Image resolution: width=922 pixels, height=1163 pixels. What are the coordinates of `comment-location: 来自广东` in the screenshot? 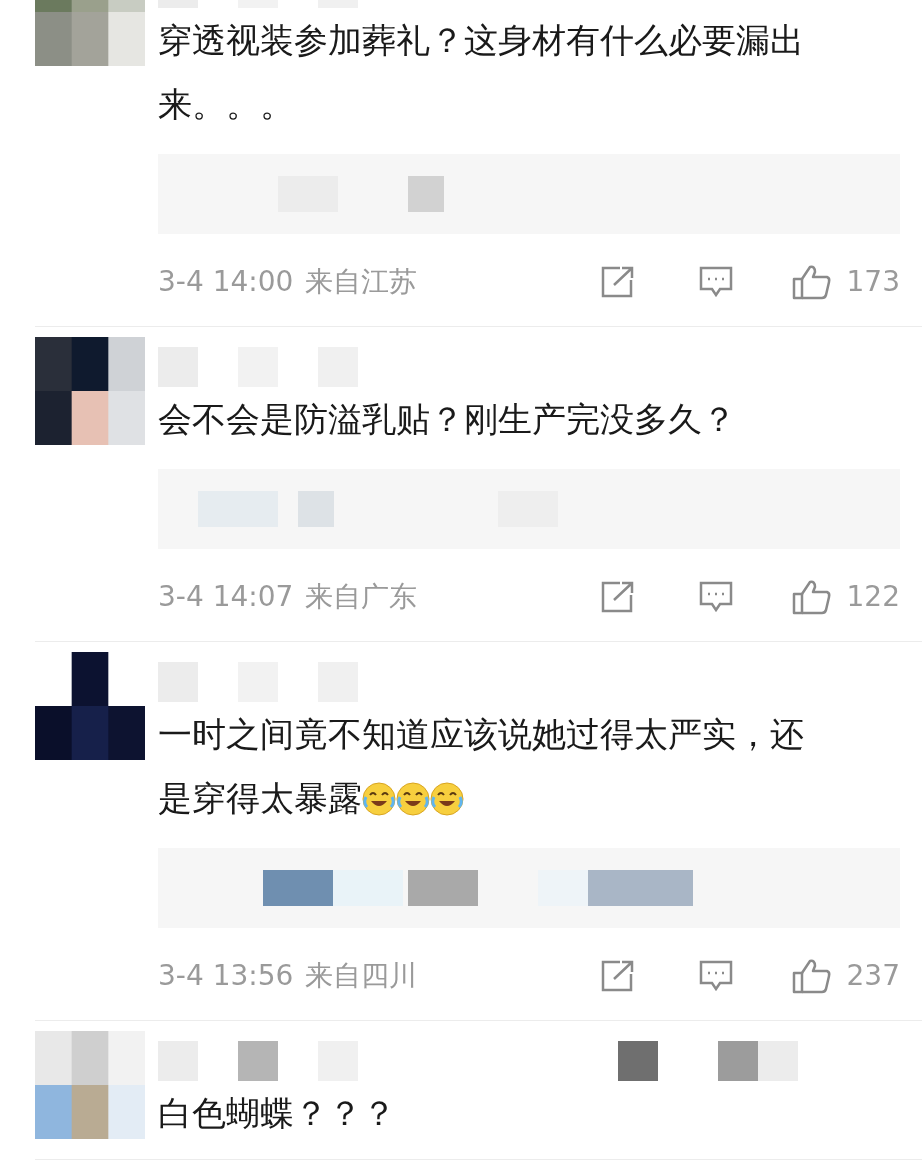 It's located at (361, 597).